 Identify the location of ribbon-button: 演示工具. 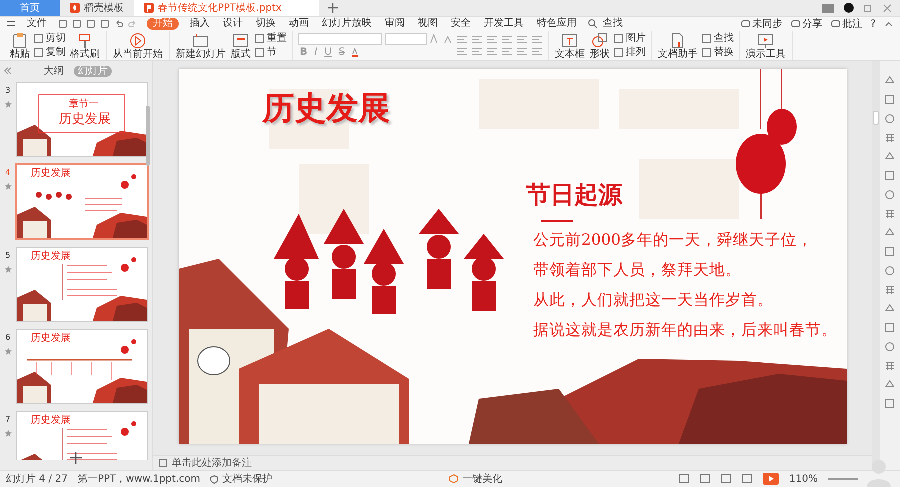
(766, 46).